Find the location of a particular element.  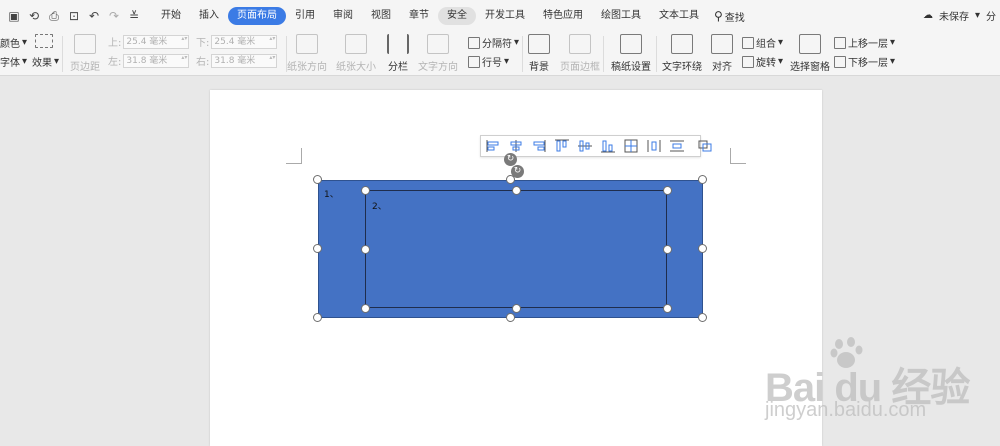

text-direction-icon is located at coordinates (438, 44).